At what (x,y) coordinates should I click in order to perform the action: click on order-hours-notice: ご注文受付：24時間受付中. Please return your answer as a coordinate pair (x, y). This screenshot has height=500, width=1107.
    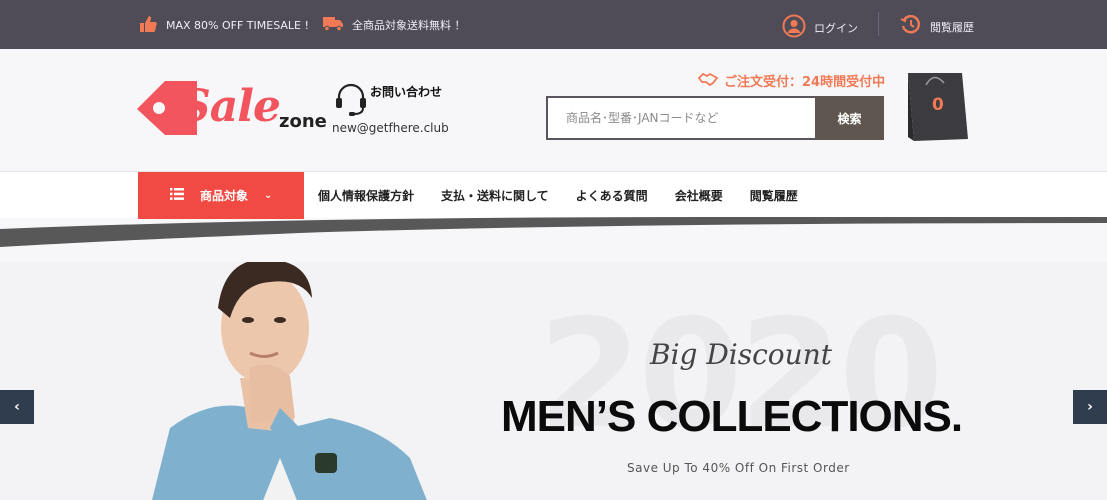
    Looking at the image, I should click on (791, 80).